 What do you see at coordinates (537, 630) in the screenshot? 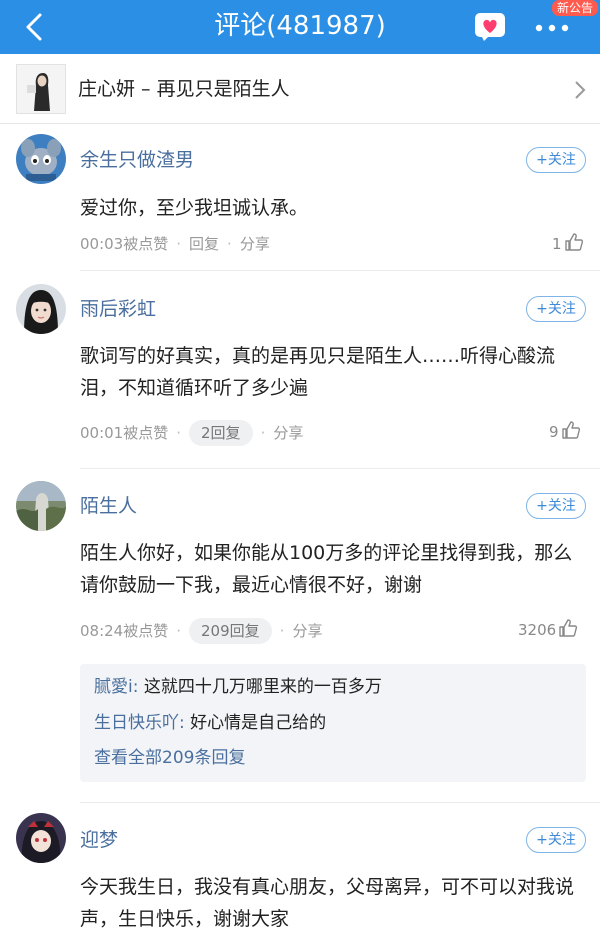
I see `like-count: 3206` at bounding box center [537, 630].